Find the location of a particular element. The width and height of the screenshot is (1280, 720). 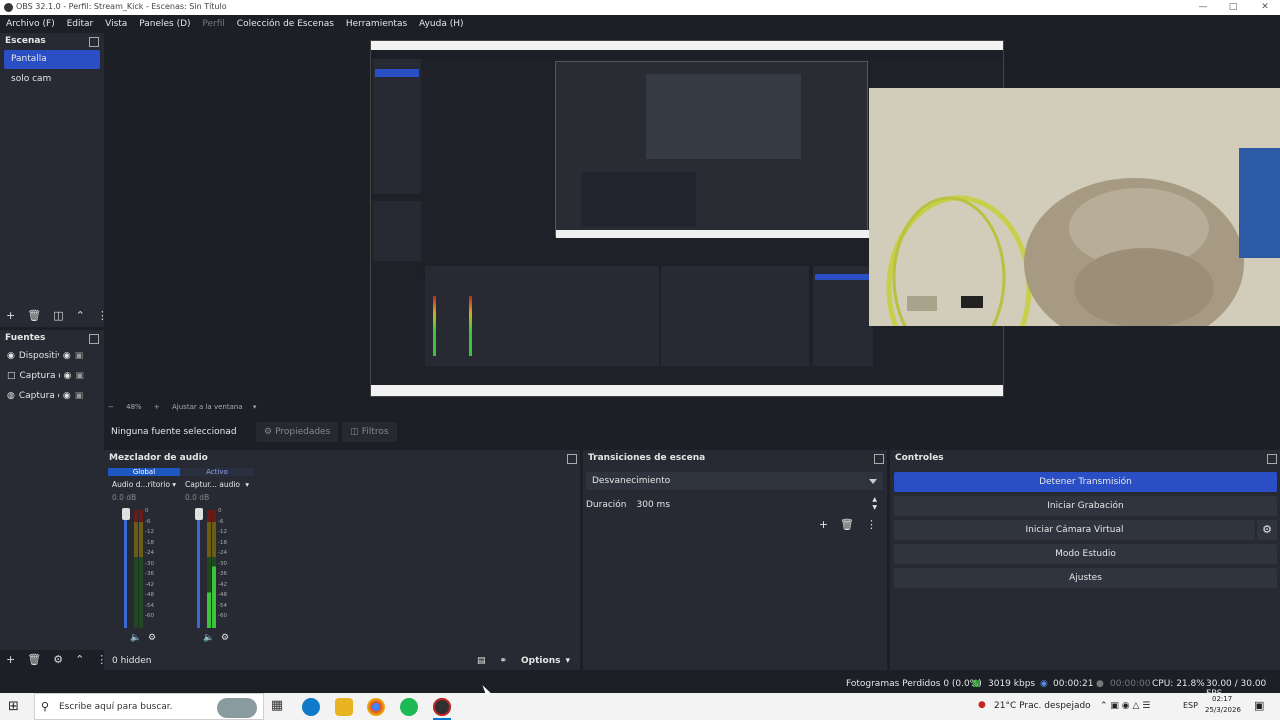

tab-global: Global is located at coordinates (144, 472).